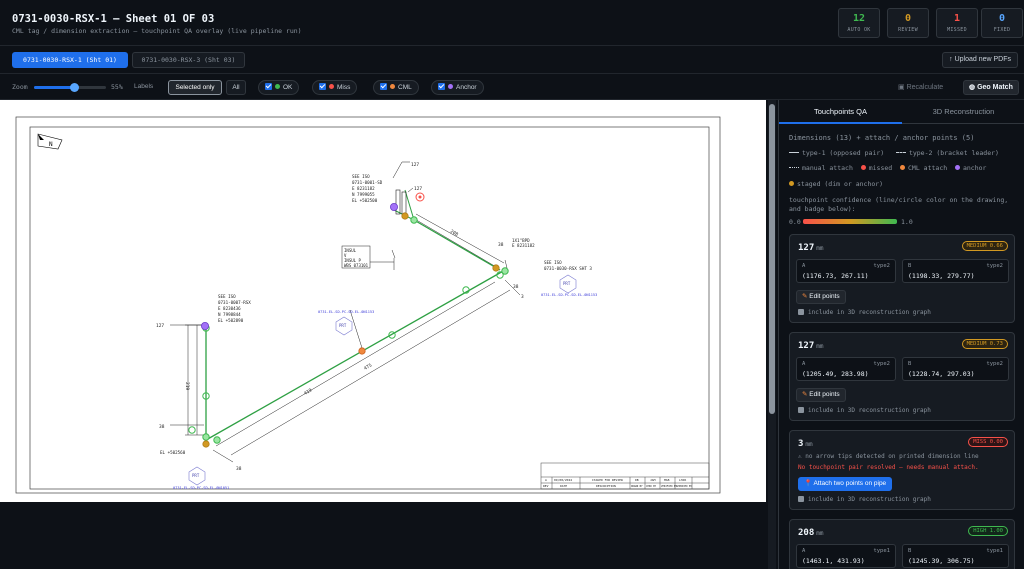 Image resolution: width=1024 pixels, height=569 pixels. I want to click on toggle-cml: CML, so click(396, 87).